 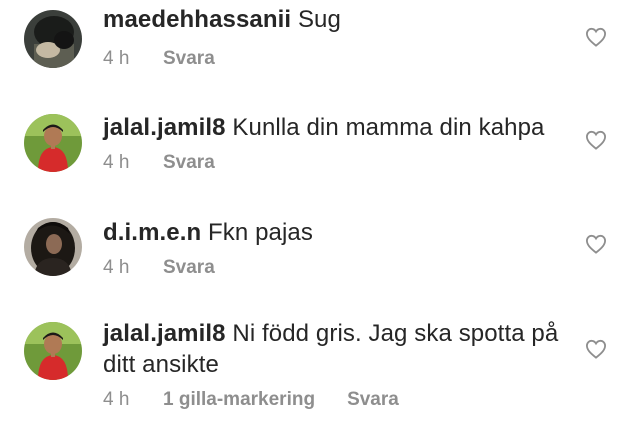 I want to click on comment-body: Kunlla din mamma din kahpa, so click(x=388, y=127).